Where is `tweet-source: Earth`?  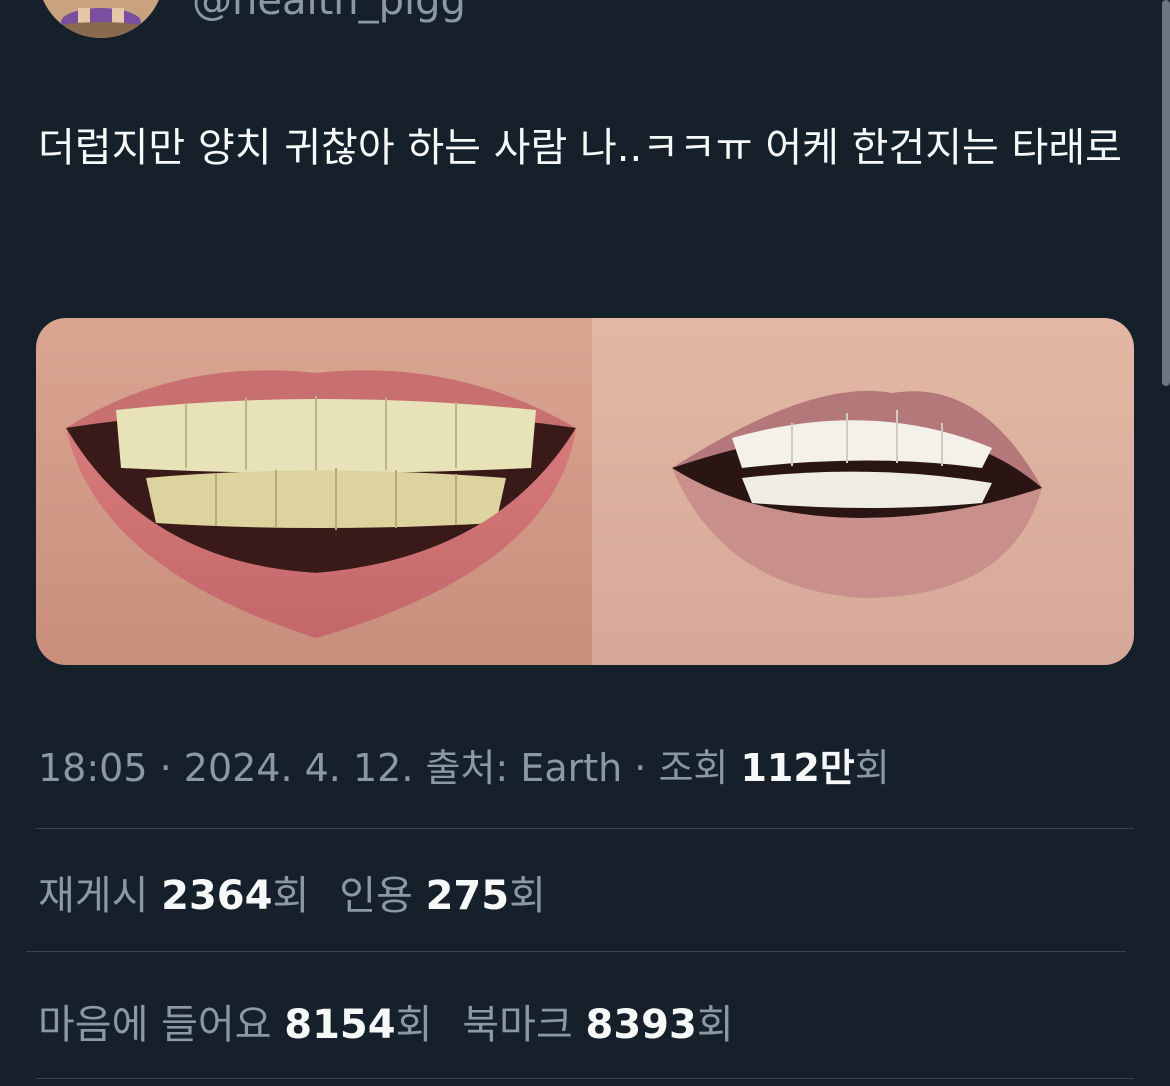 tweet-source: Earth is located at coordinates (571, 768).